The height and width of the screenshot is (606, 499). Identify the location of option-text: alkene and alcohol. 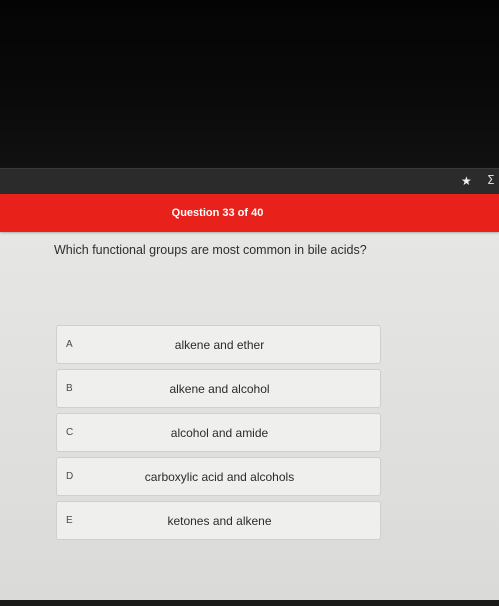
(219, 389).